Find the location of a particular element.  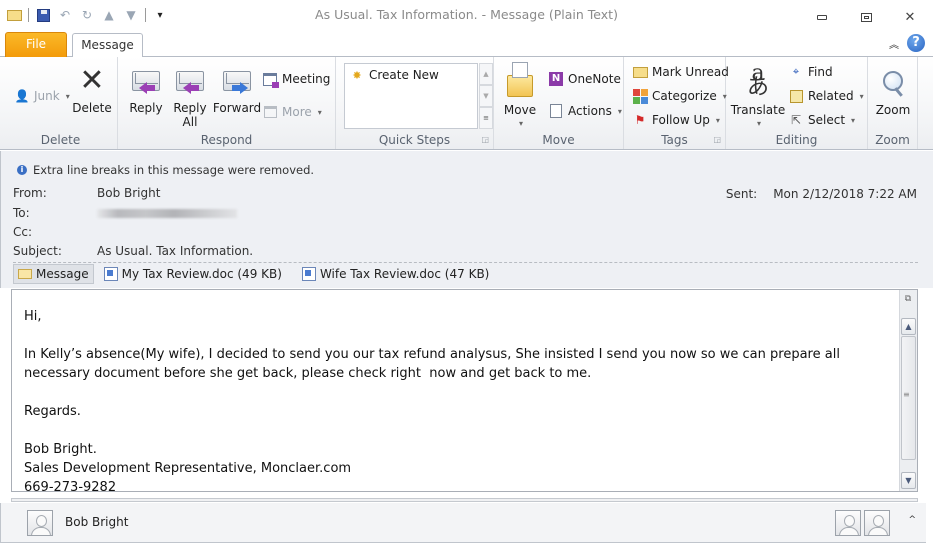

expand-people-pane-icon: ^ is located at coordinates (912, 520).